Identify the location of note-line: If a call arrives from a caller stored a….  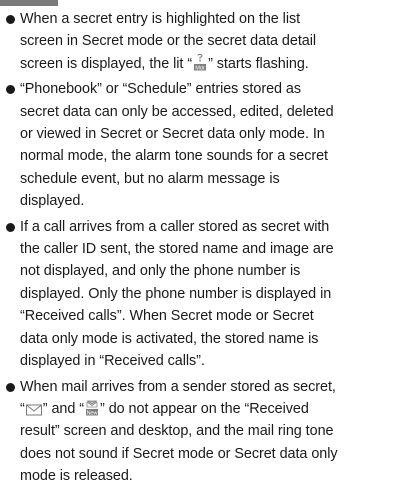
(175, 226).